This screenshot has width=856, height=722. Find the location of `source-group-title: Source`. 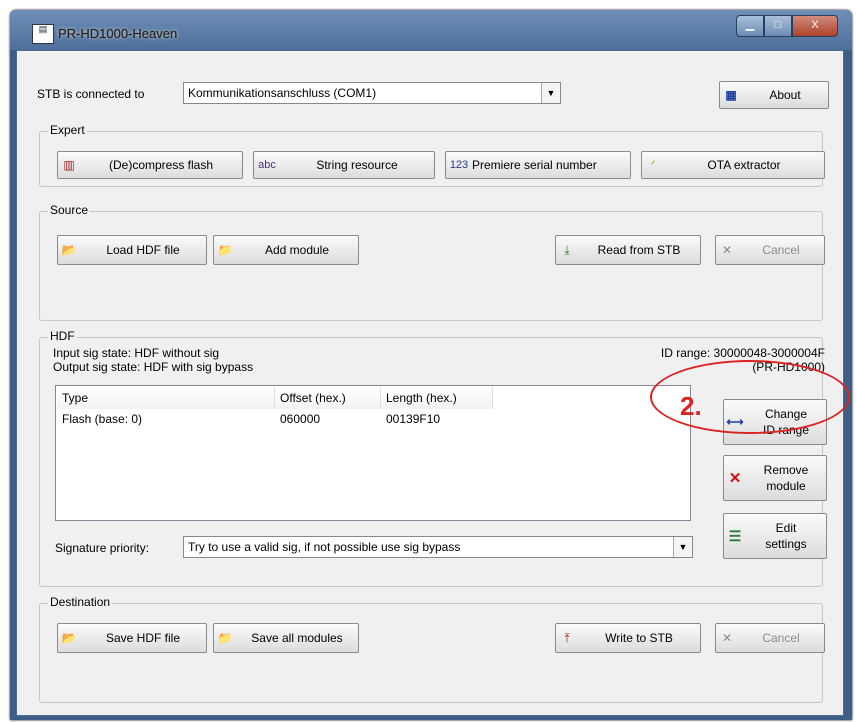

source-group-title: Source is located at coordinates (69, 210).